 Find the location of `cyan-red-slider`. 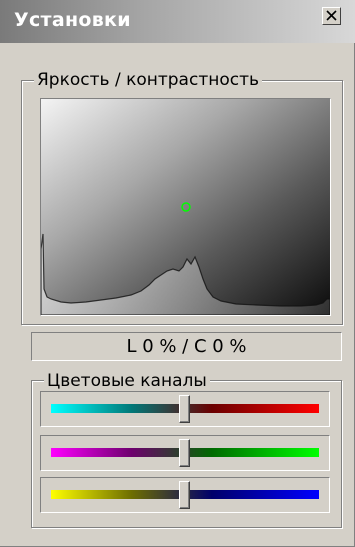

cyan-red-slider is located at coordinates (185, 409).